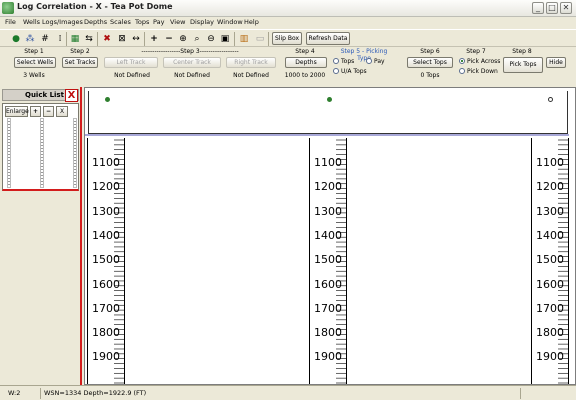 The image size is (576, 400). I want to click on track-top-line, so click(327, 135).